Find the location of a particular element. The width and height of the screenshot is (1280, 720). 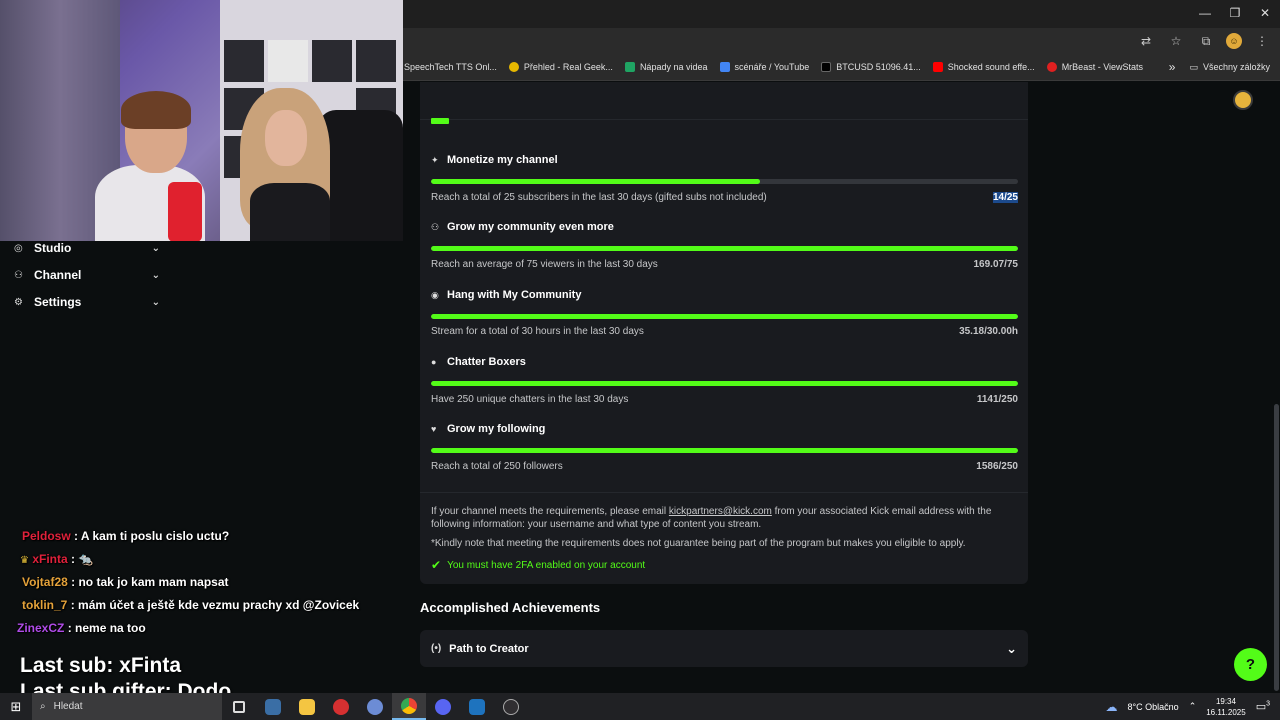

goal-progress-value: 14/25 is located at coordinates (1005, 197).